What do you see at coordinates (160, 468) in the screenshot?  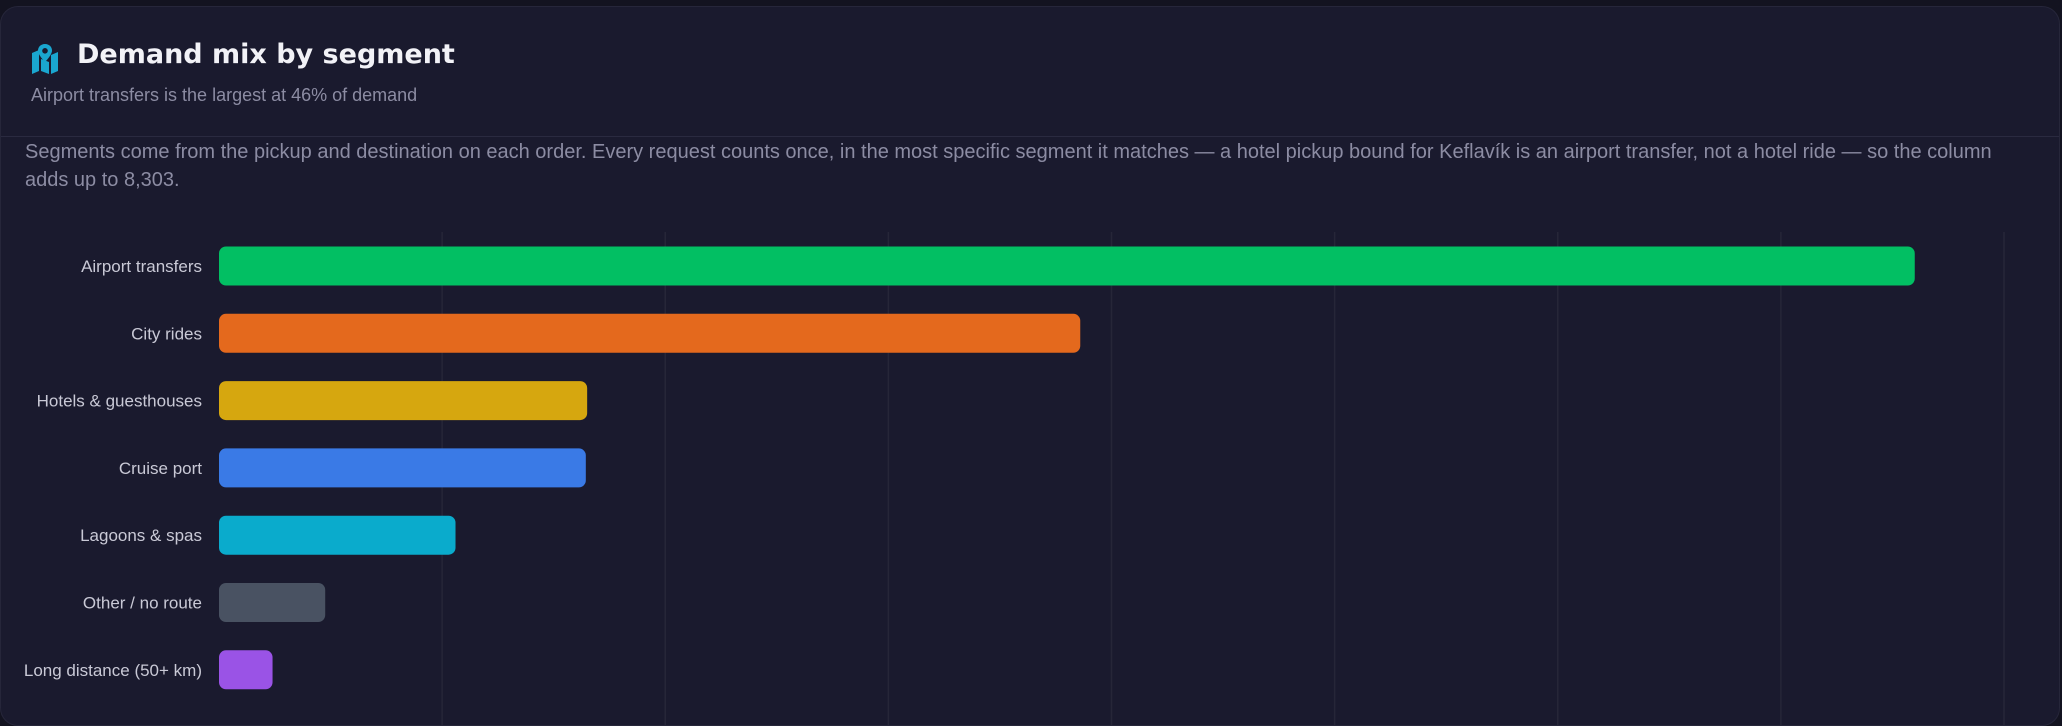 I see `category-label: Cruise port` at bounding box center [160, 468].